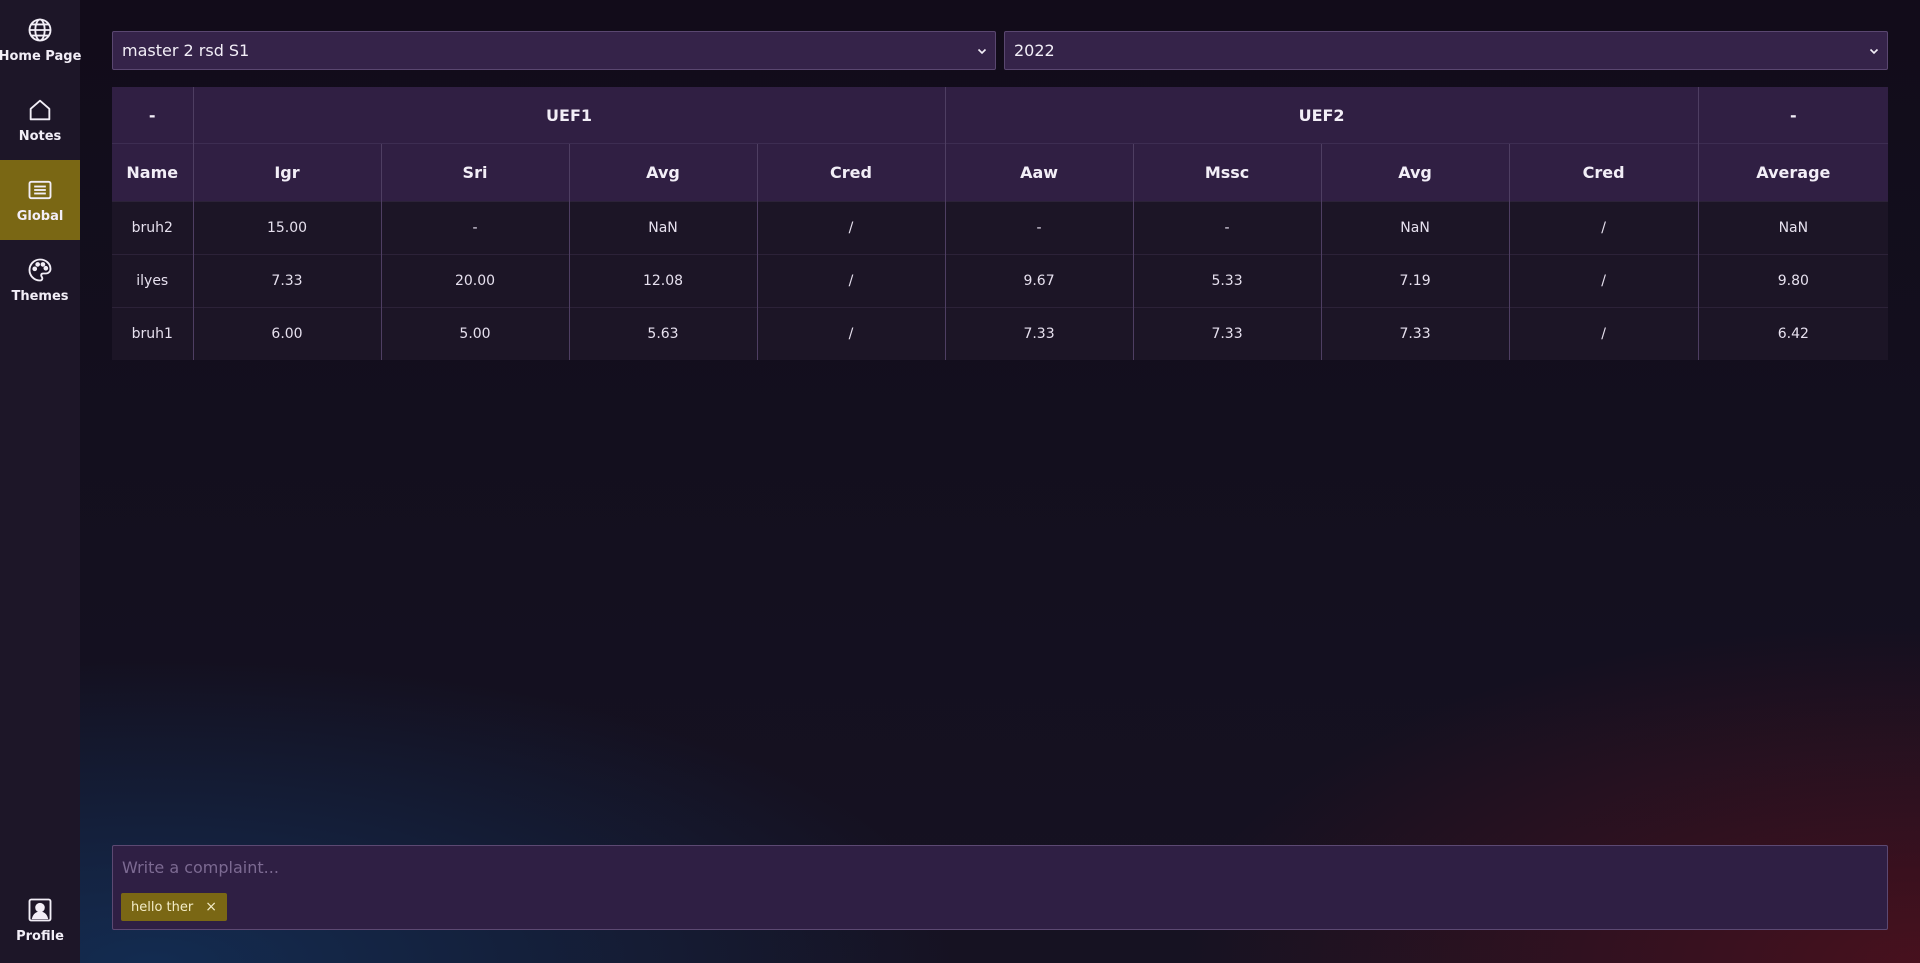 The height and width of the screenshot is (963, 1920). Describe the element at coordinates (1039, 281) in the screenshot. I see `table-cell: 9.67` at that location.